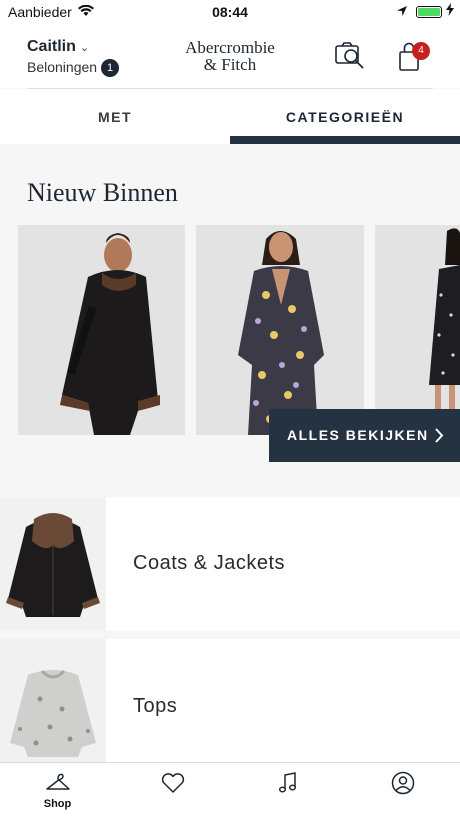 This screenshot has height=818, width=460. I want to click on brand-logo: Abercrombie & Fitch, so click(230, 56).